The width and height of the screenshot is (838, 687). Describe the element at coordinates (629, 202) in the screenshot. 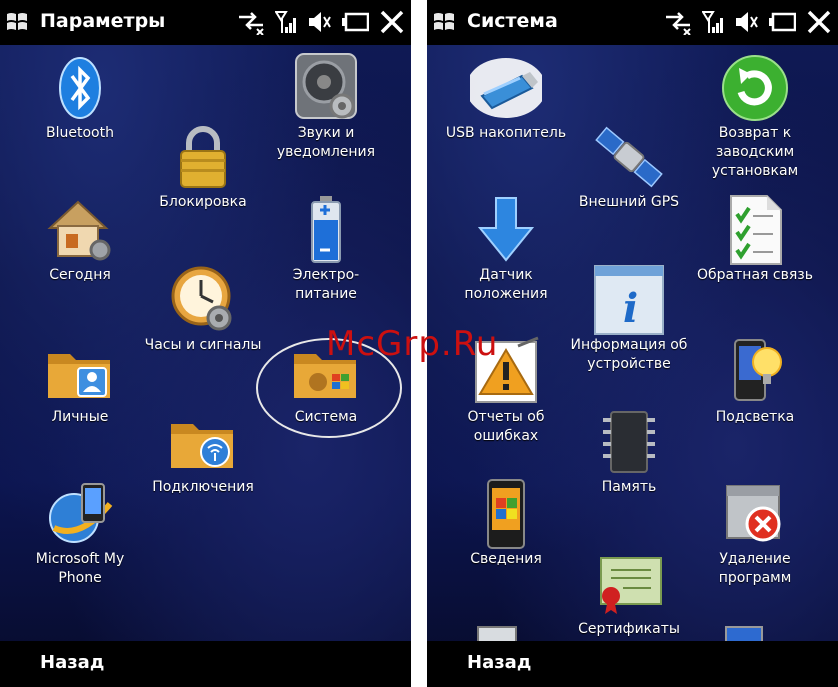

I see `tile-label: Внешний GPS` at that location.